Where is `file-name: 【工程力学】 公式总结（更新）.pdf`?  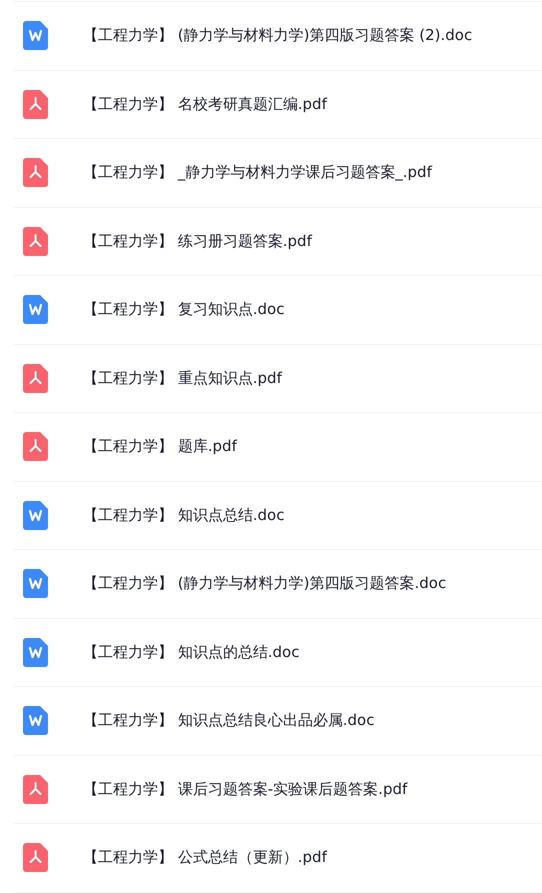
file-name: 【工程力学】 公式总结（更新）.pdf is located at coordinates (205, 858).